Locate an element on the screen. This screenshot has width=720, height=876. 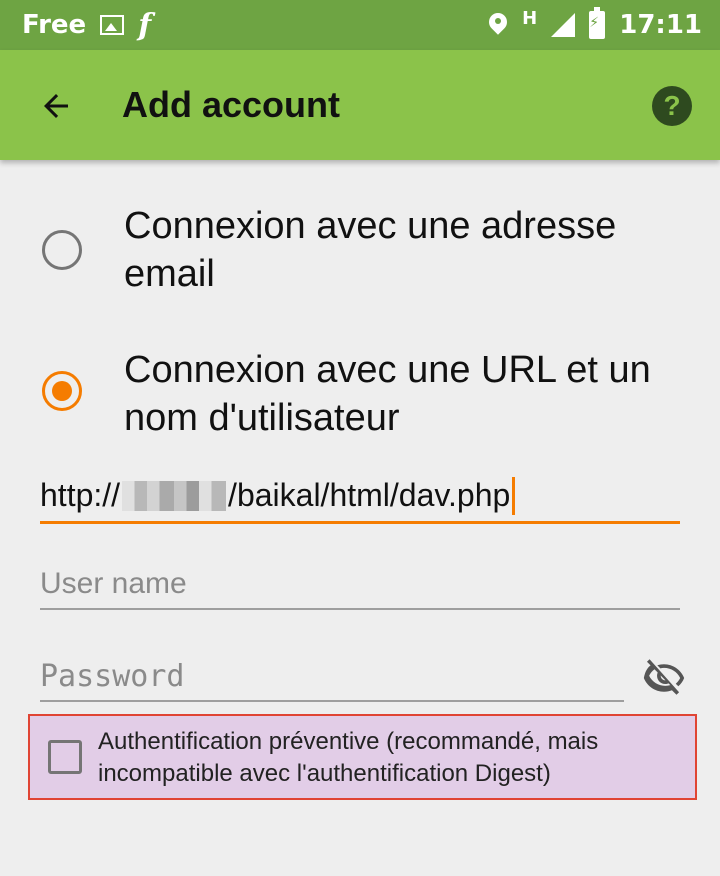
back-button is located at coordinates (56, 106).